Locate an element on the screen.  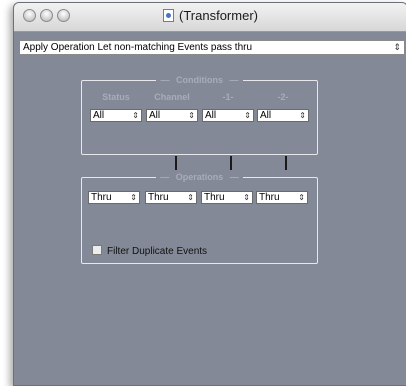
status-column-label: Status is located at coordinates (116, 97).